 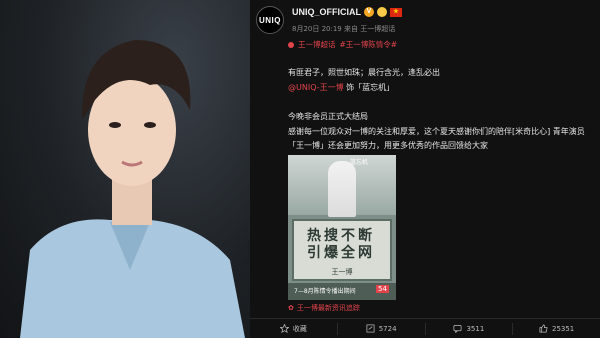 I want to click on repost-icon, so click(x=370, y=328).